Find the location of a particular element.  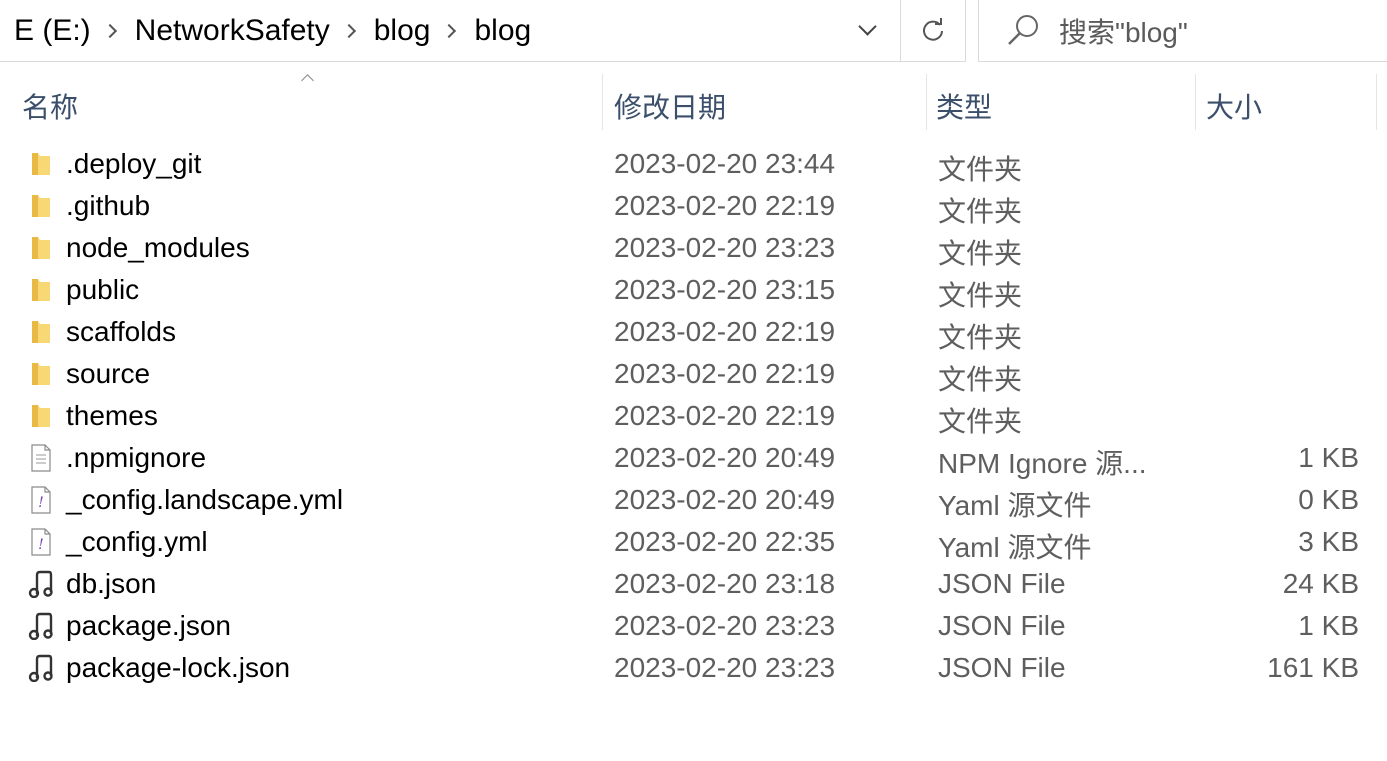

file-modified-date: 2023-02-20 23:18 is located at coordinates (725, 583).